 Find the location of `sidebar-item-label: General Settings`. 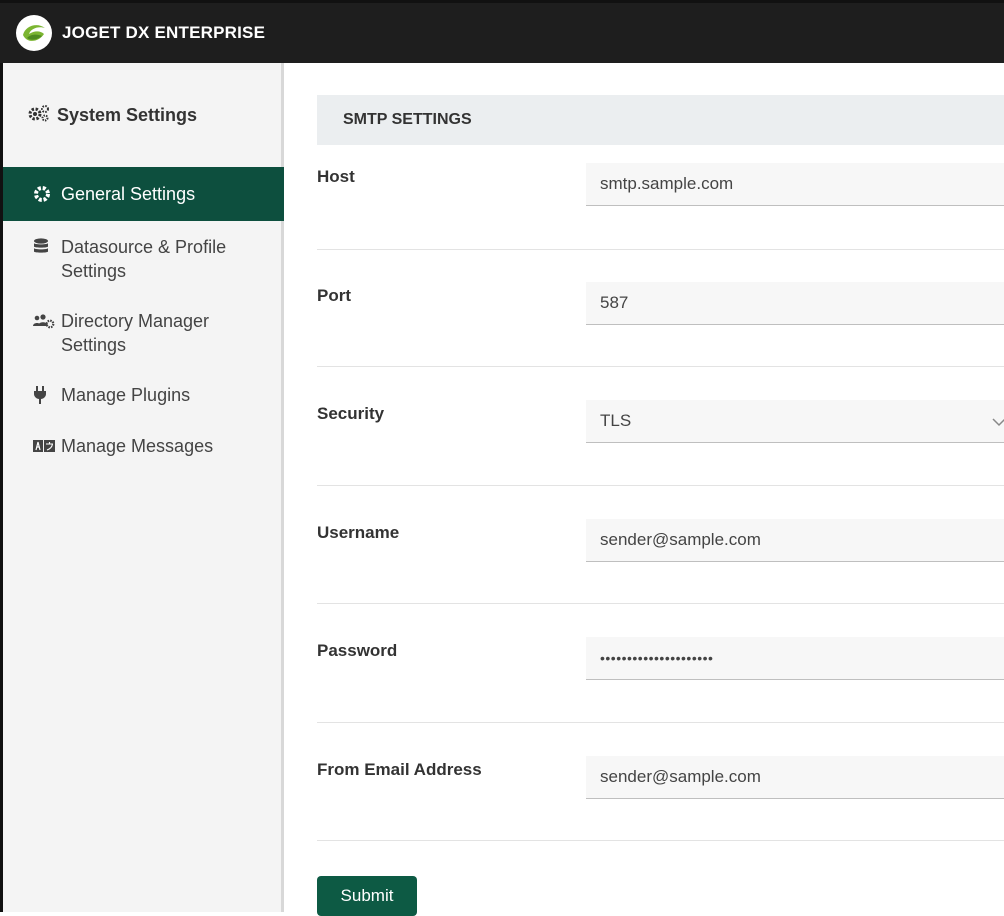

sidebar-item-label: General Settings is located at coordinates (128, 194).